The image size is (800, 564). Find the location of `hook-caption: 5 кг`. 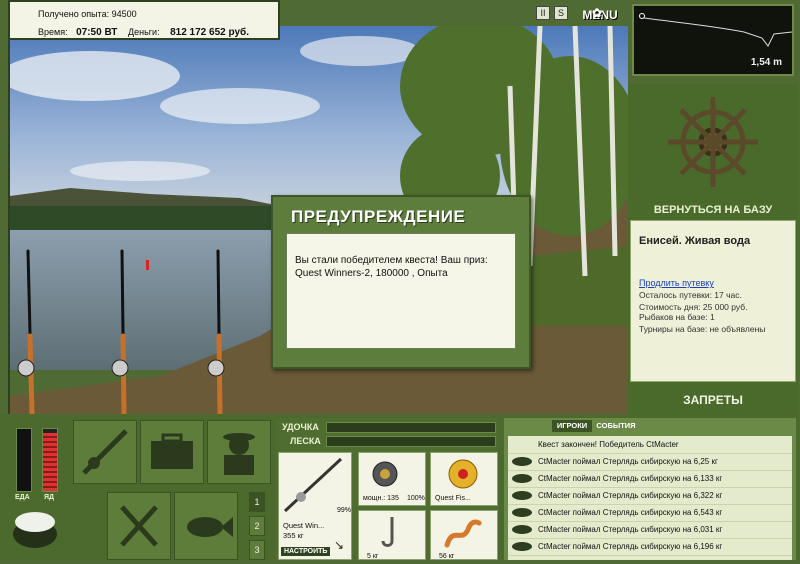

hook-caption: 5 кг is located at coordinates (373, 556).